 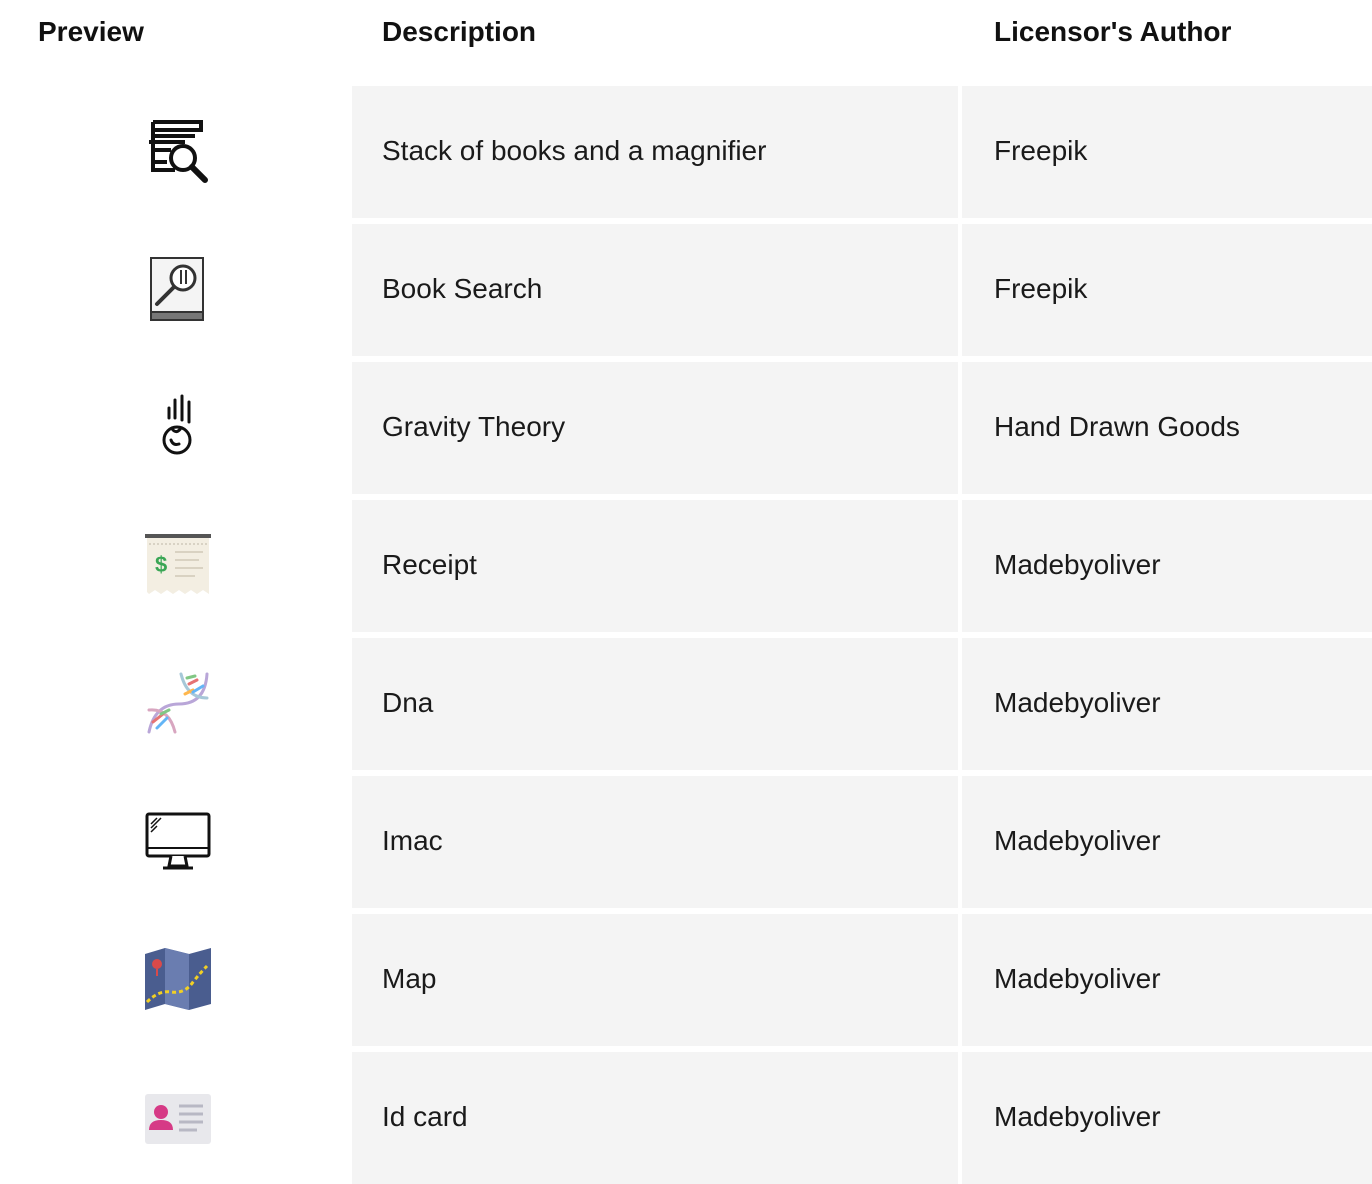 I want to click on description-cell: Receipt, so click(x=655, y=566).